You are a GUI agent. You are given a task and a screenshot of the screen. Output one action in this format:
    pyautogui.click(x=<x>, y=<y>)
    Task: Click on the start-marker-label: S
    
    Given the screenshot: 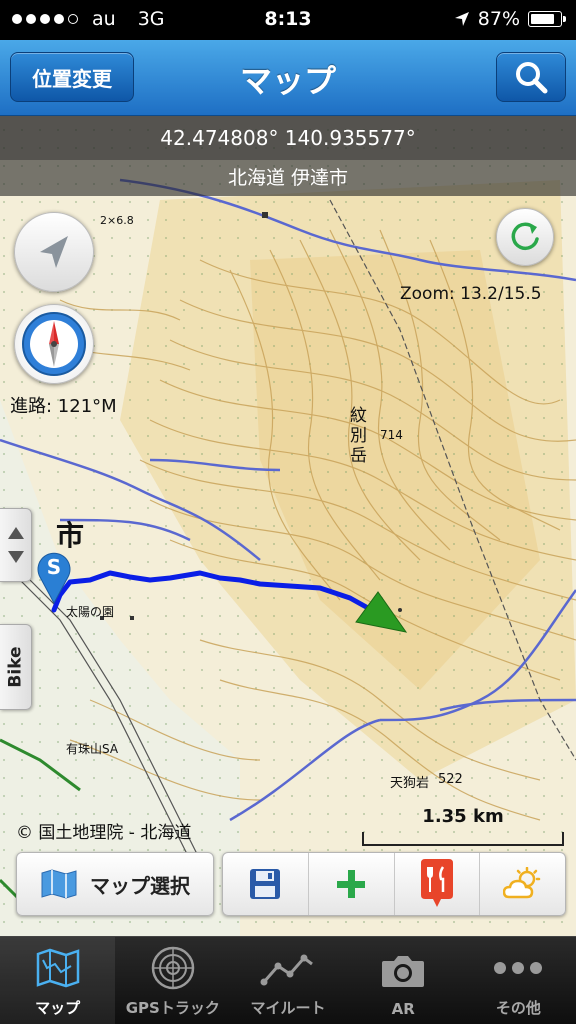 What is the action you would take?
    pyautogui.click(x=54, y=567)
    